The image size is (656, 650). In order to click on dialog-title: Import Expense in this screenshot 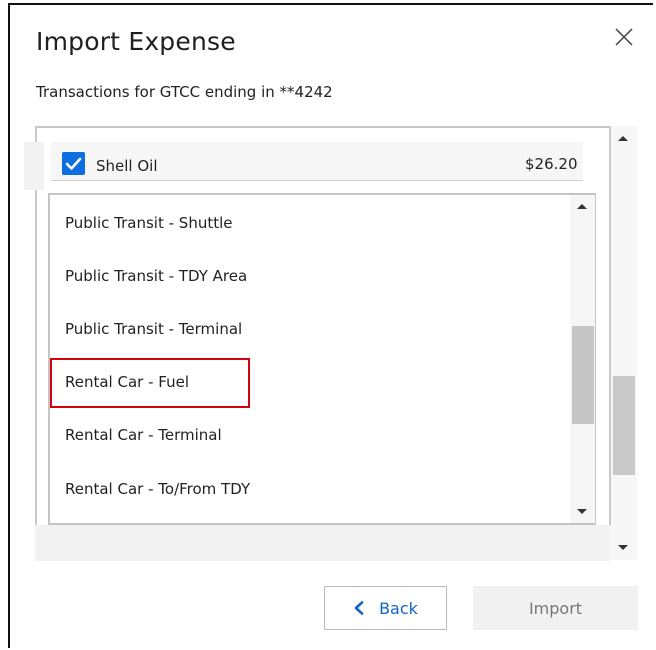, I will do `click(136, 41)`.